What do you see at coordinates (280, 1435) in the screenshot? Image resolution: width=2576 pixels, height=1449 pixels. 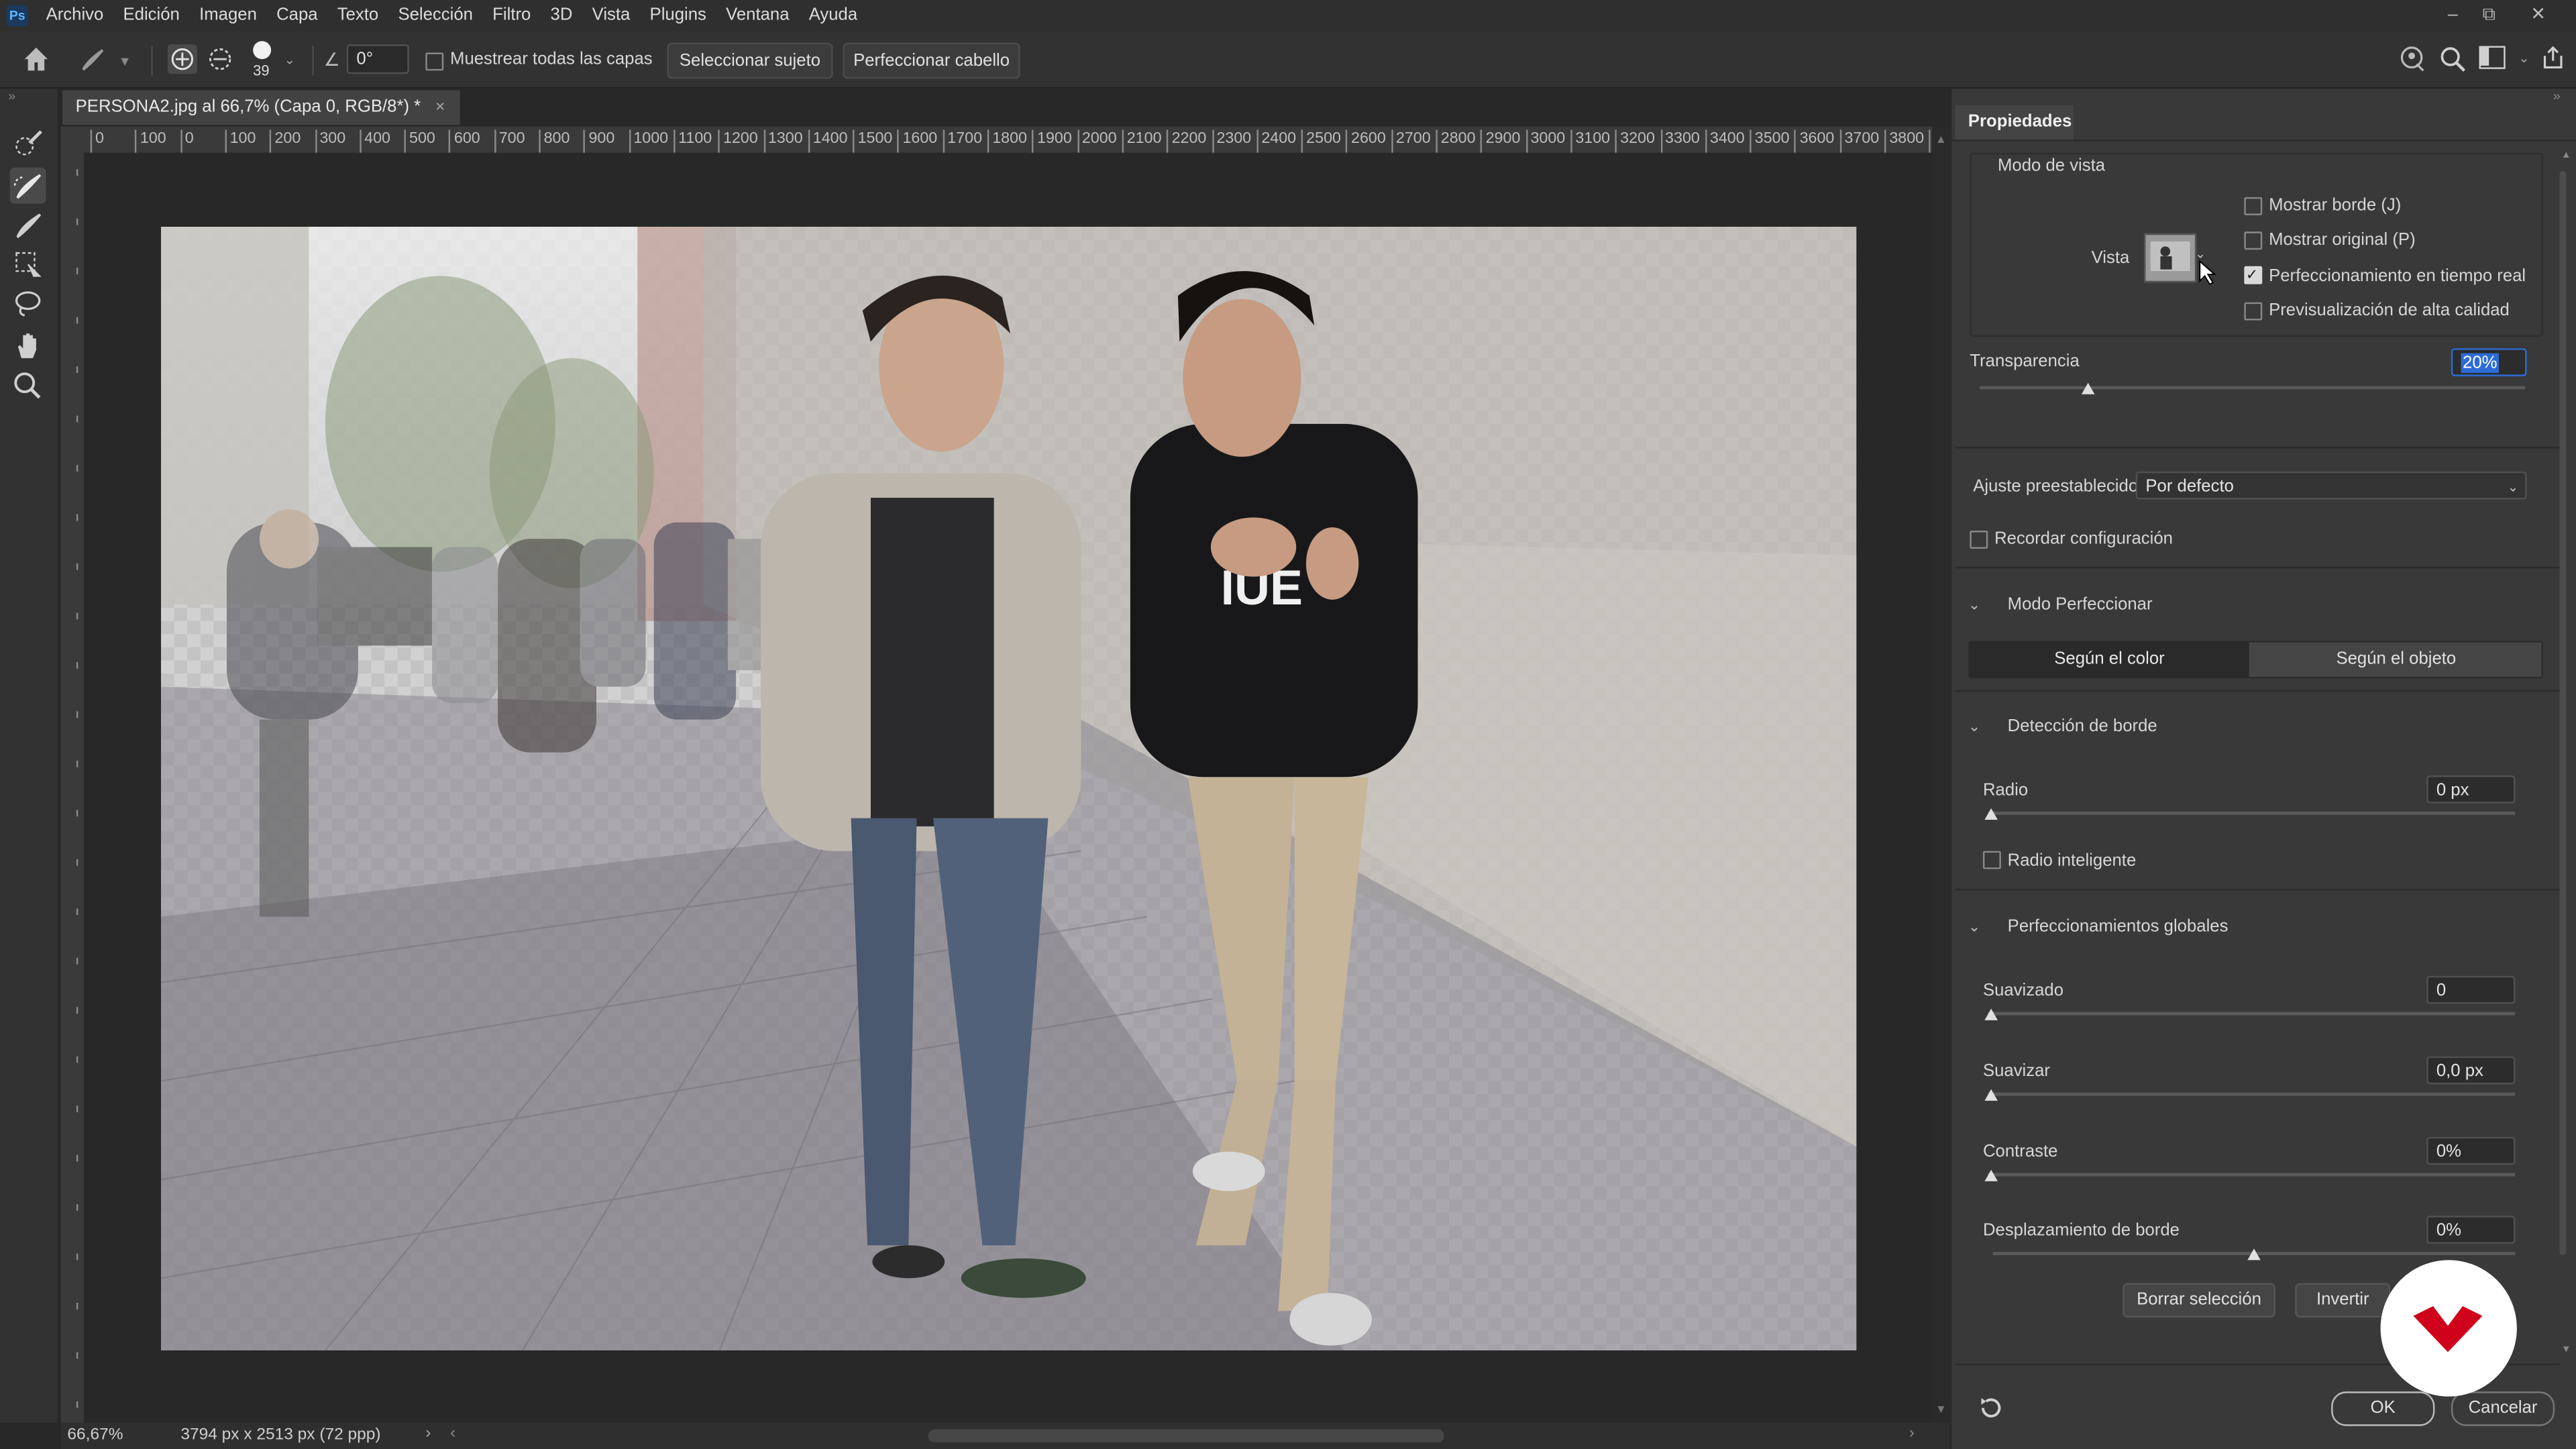 I see `document-info: 3794 px x 2513 px (72 ppp)` at bounding box center [280, 1435].